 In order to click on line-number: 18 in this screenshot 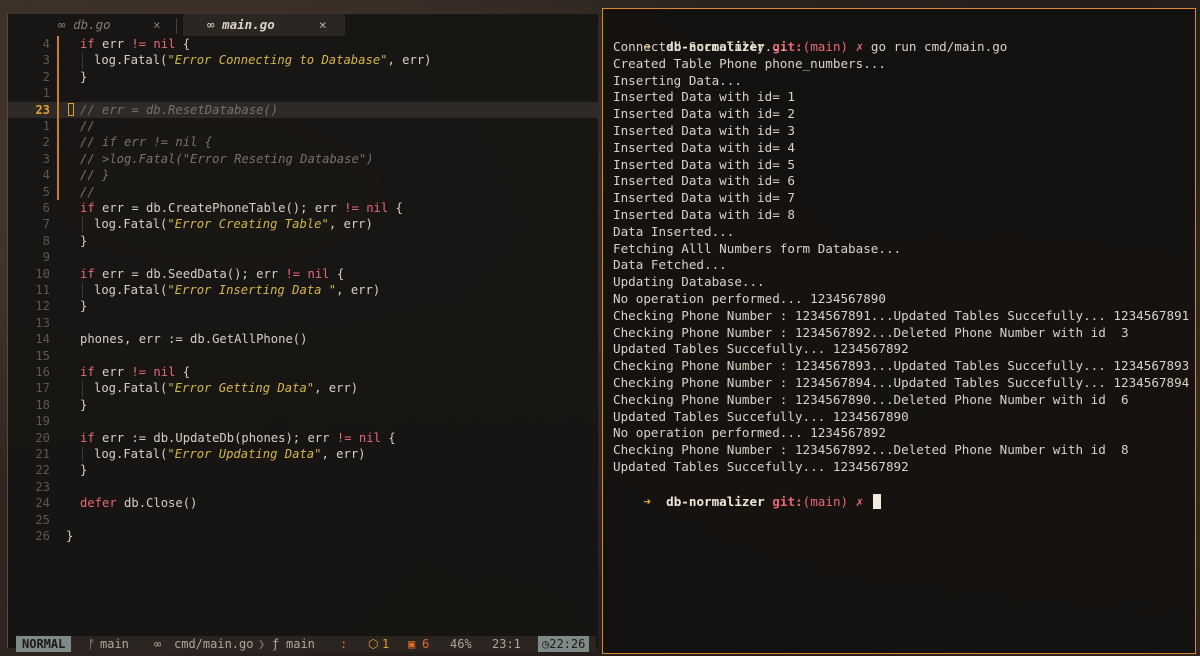, I will do `click(42, 404)`.